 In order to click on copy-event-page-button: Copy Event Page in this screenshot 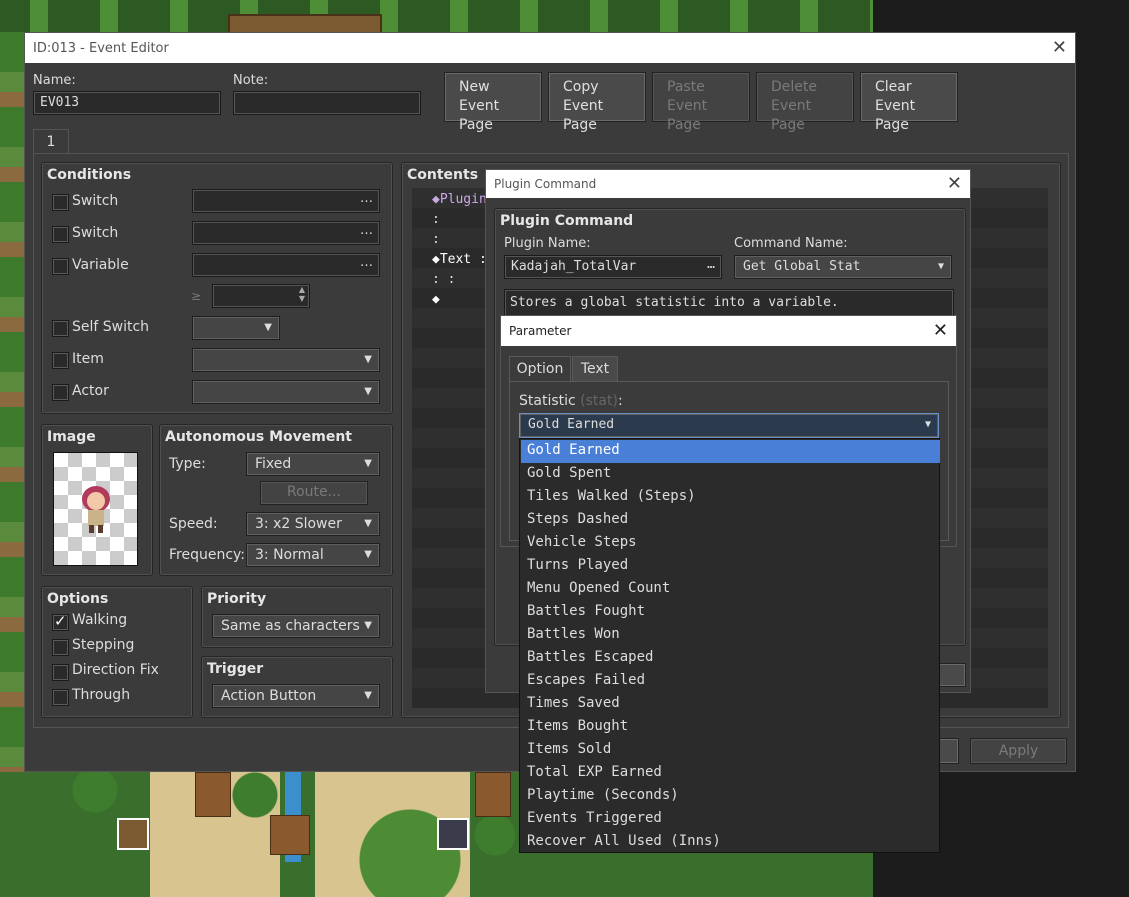, I will do `click(597, 102)`.